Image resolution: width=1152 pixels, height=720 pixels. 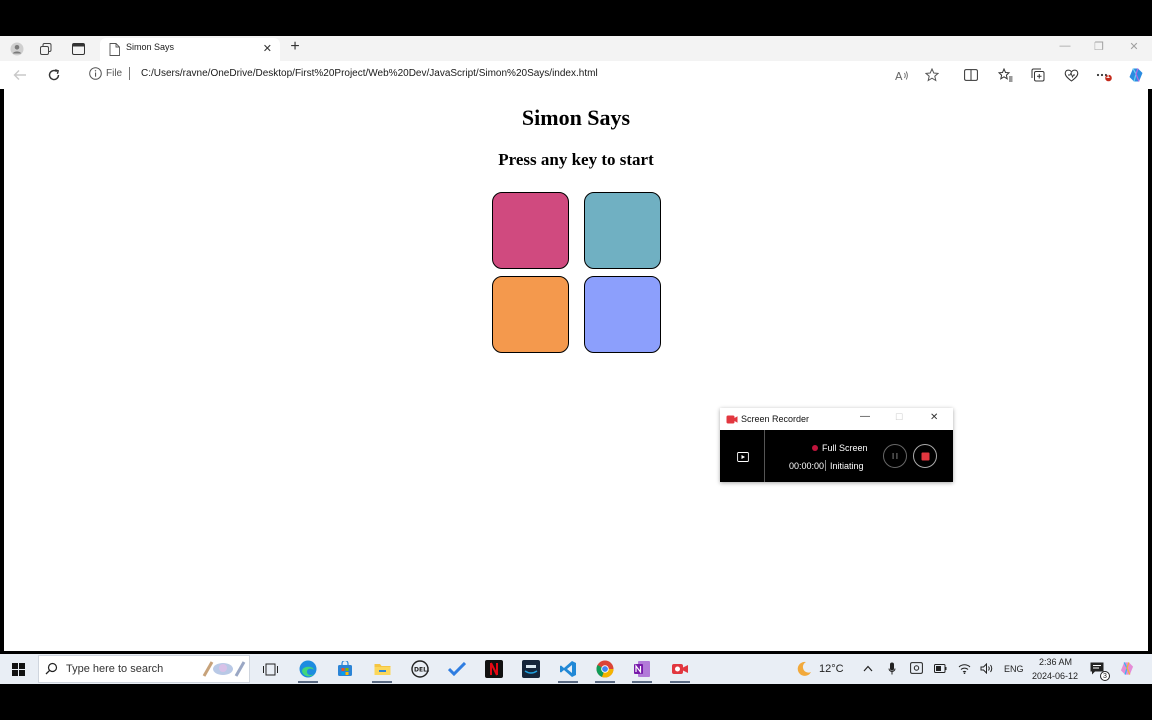 What do you see at coordinates (345, 669) in the screenshot?
I see `store-taskbar-icon` at bounding box center [345, 669].